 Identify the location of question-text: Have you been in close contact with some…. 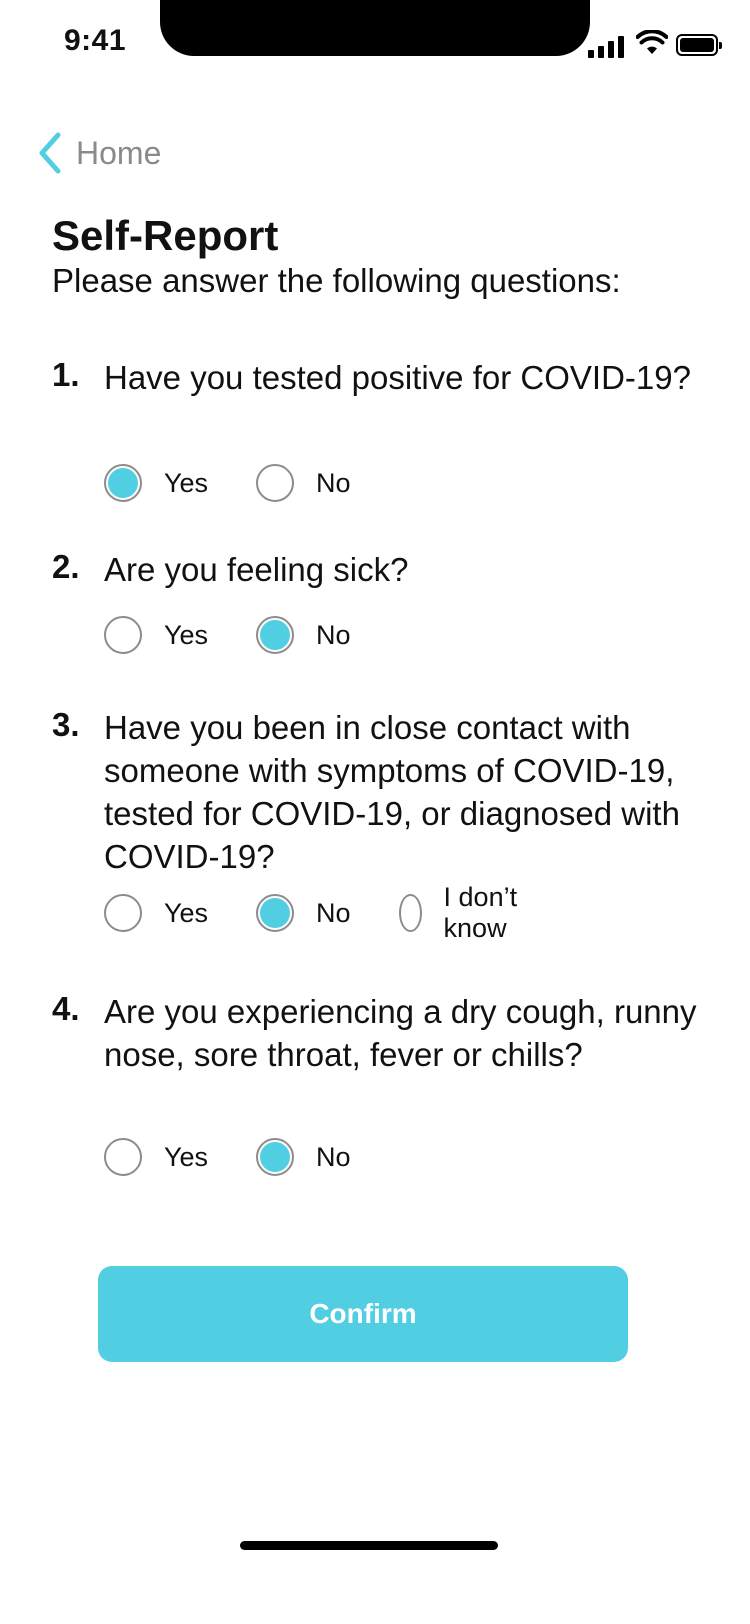
(392, 792).